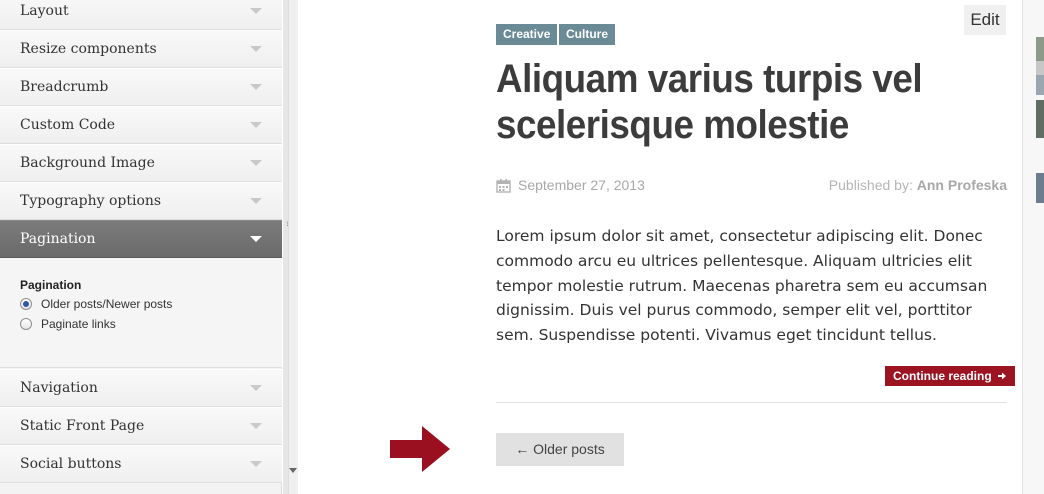  I want to click on section-static-front-page: Static Front Page, so click(141, 426).